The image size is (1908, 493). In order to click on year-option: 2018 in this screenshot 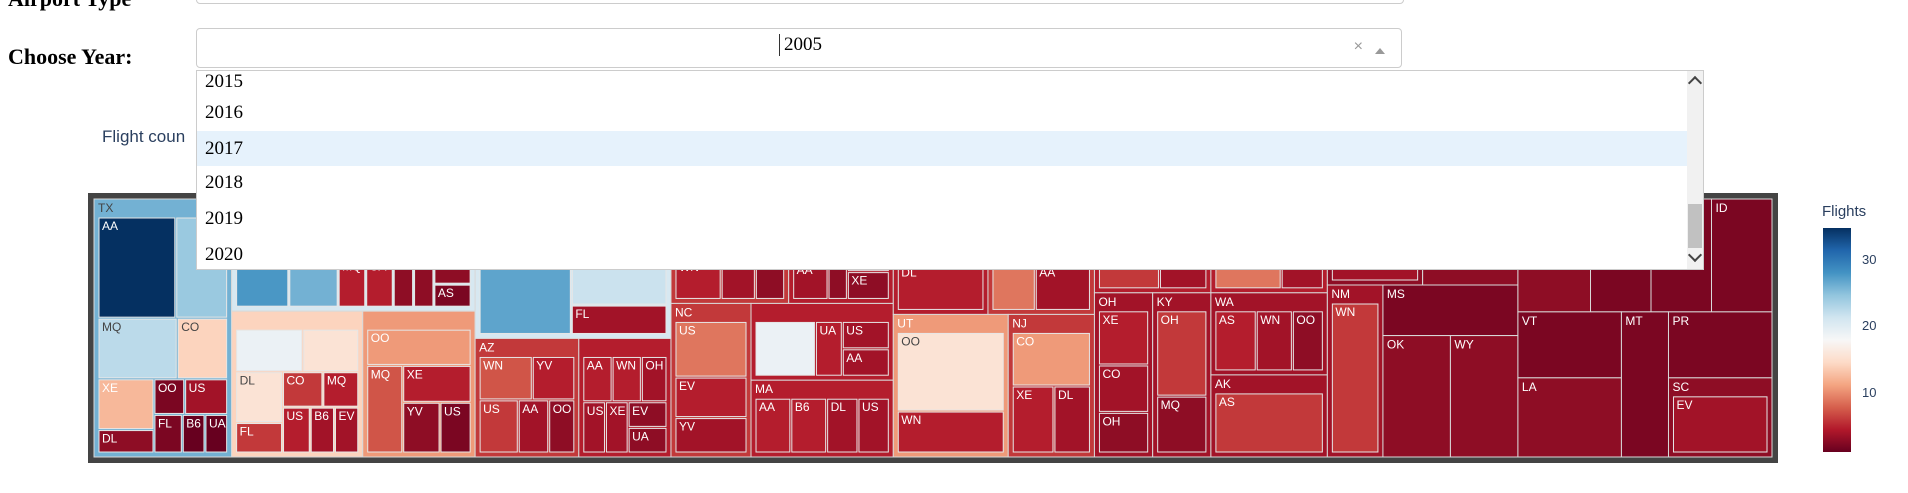, I will do `click(224, 183)`.